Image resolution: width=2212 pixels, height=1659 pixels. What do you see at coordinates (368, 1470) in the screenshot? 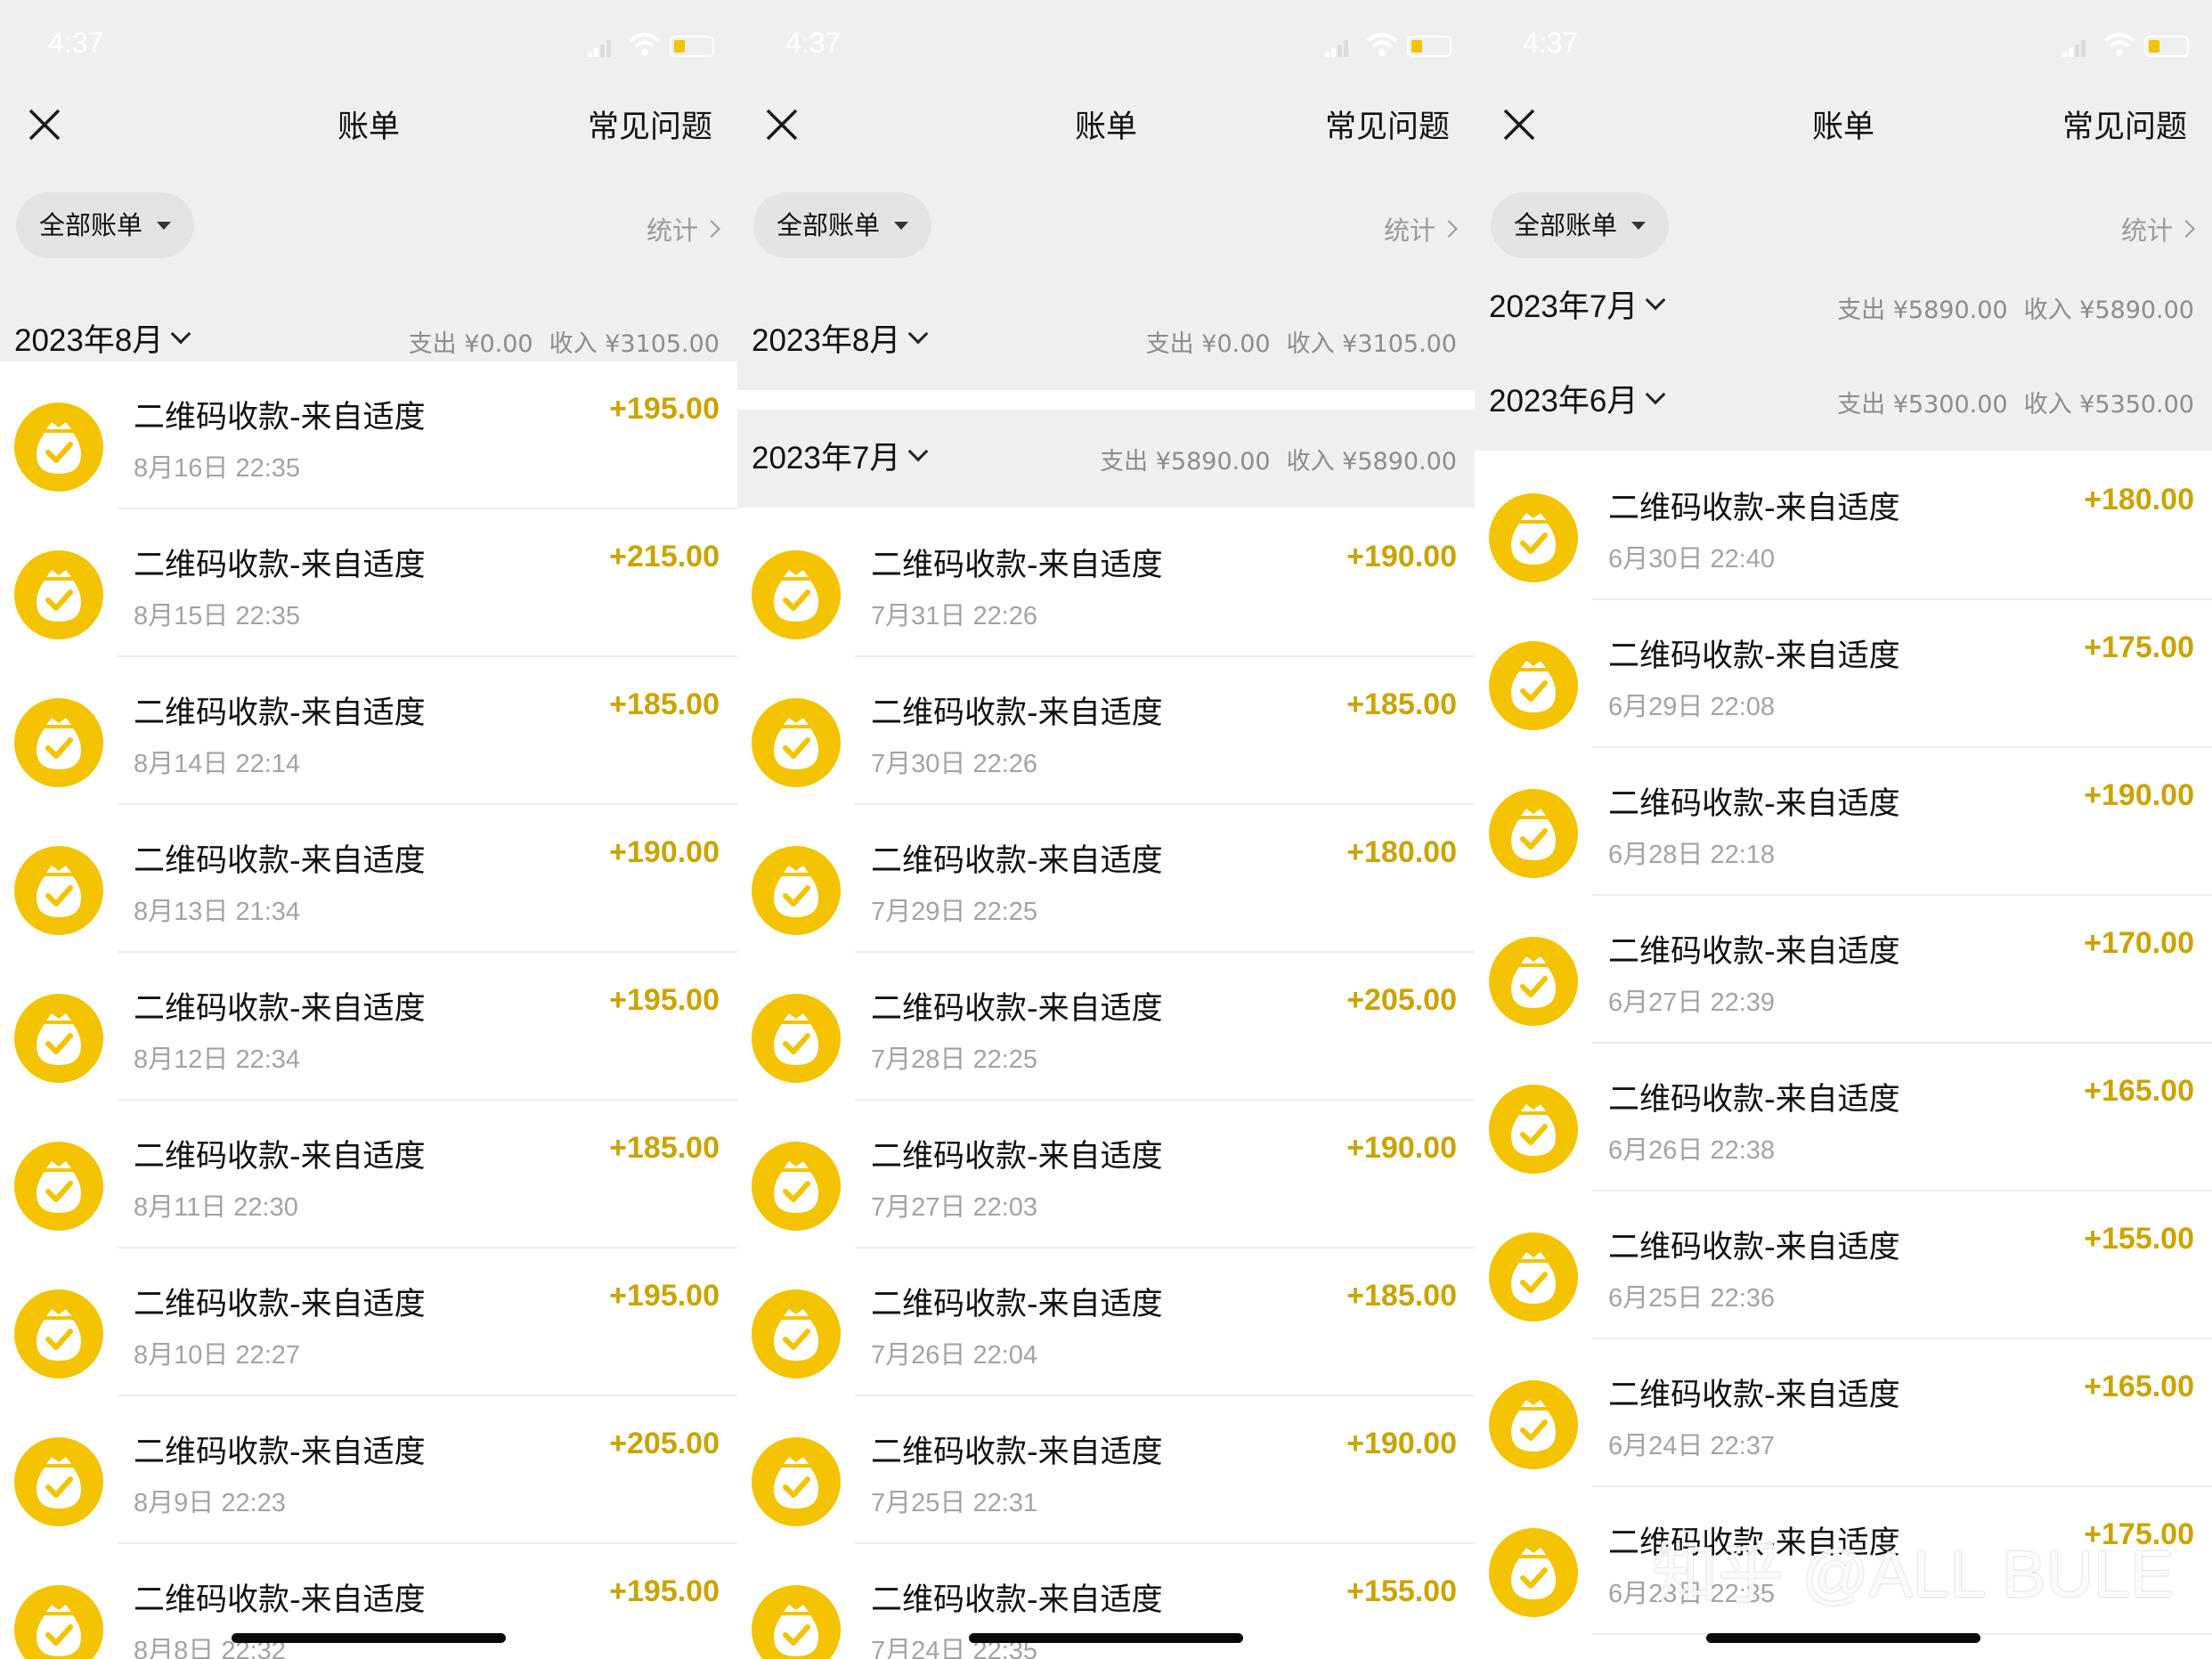
I see `transaction-row: 二维码收款-来自适度 8月9日 22:23 +205.00` at bounding box center [368, 1470].